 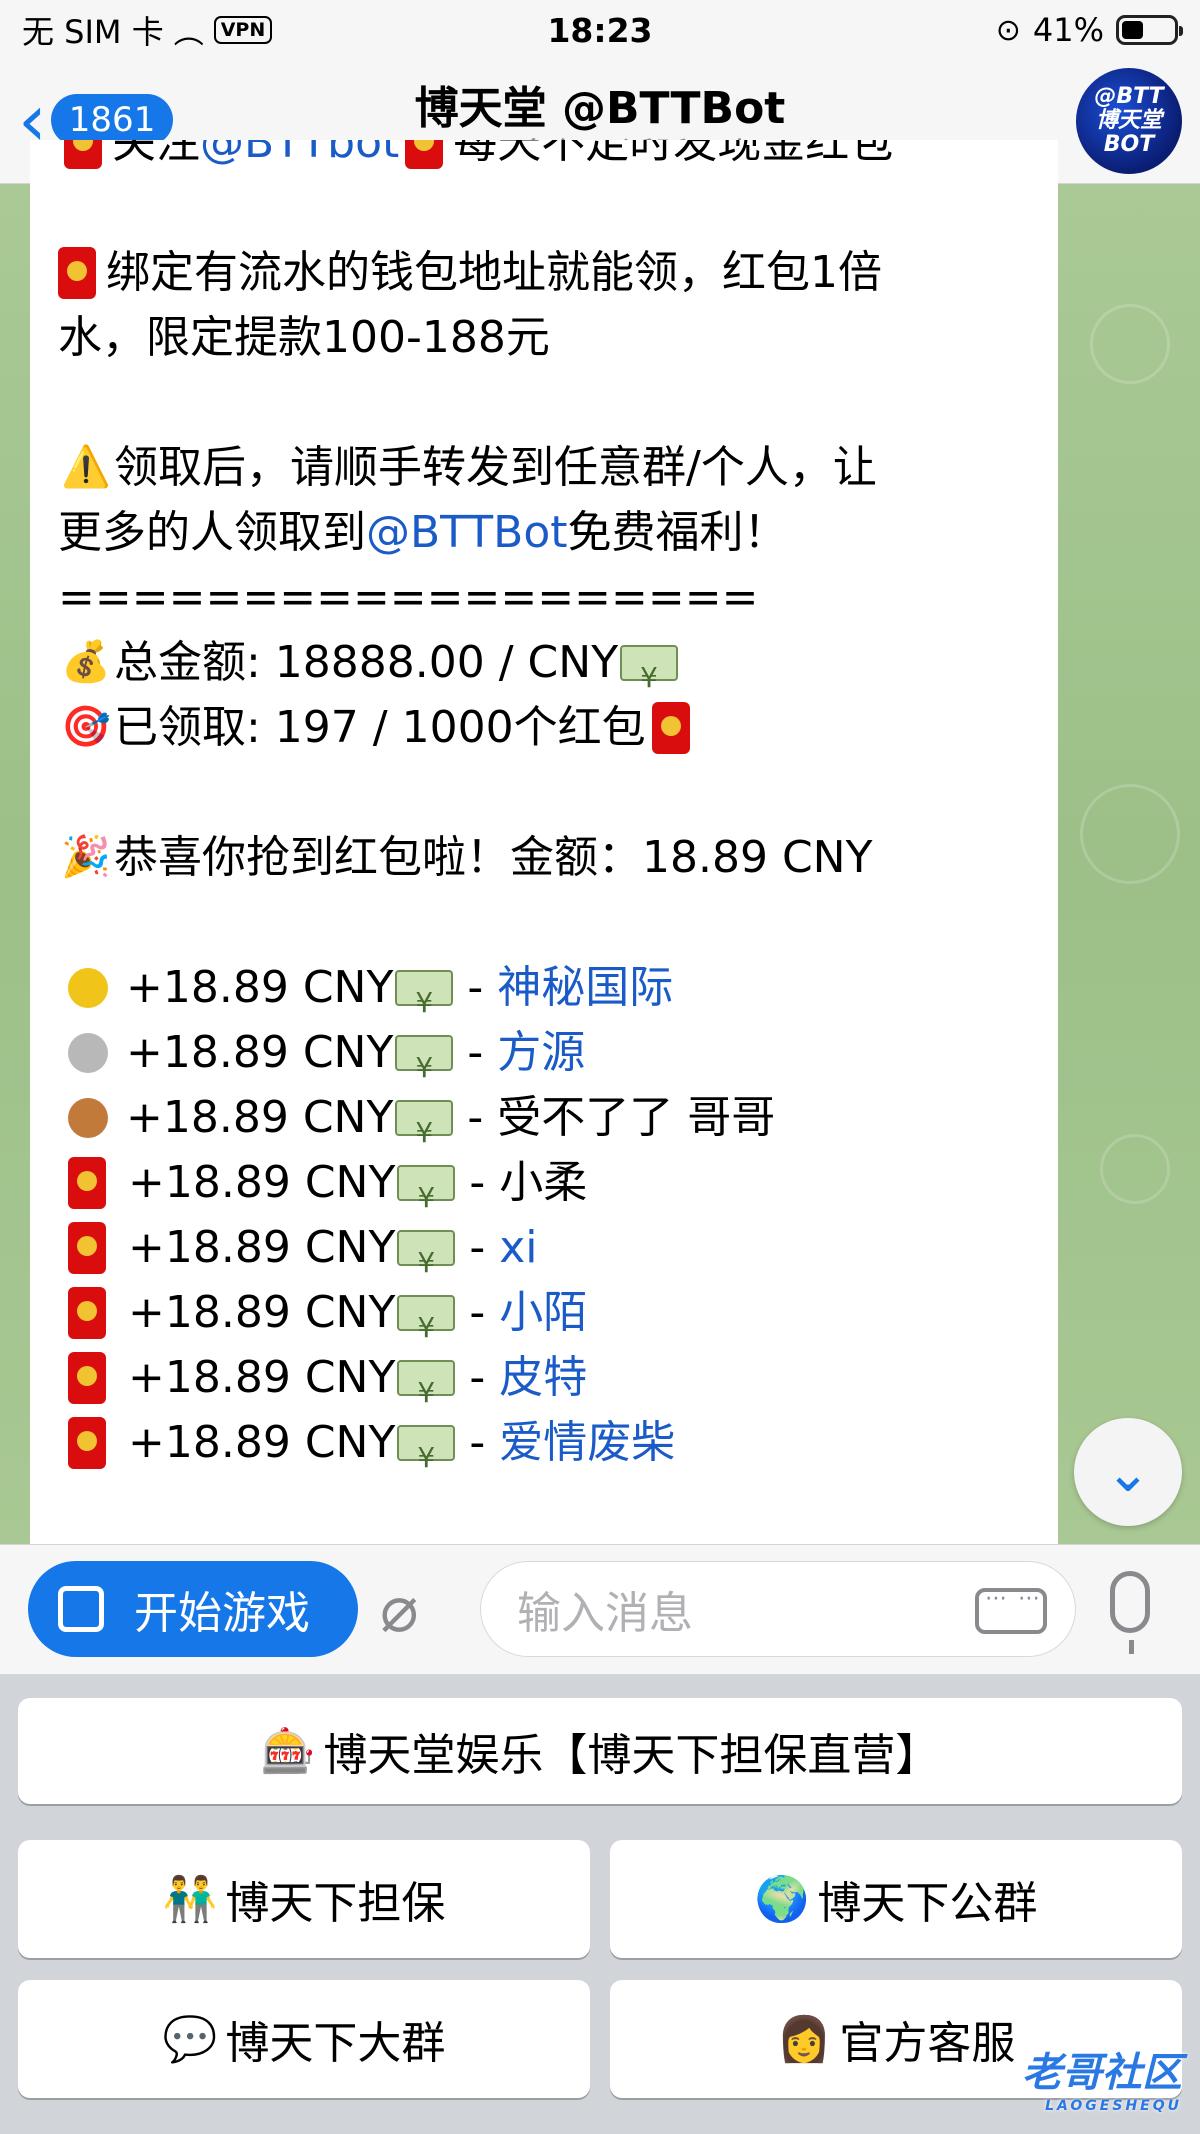 I want to click on globe-icon: 🌍, so click(x=782, y=1899).